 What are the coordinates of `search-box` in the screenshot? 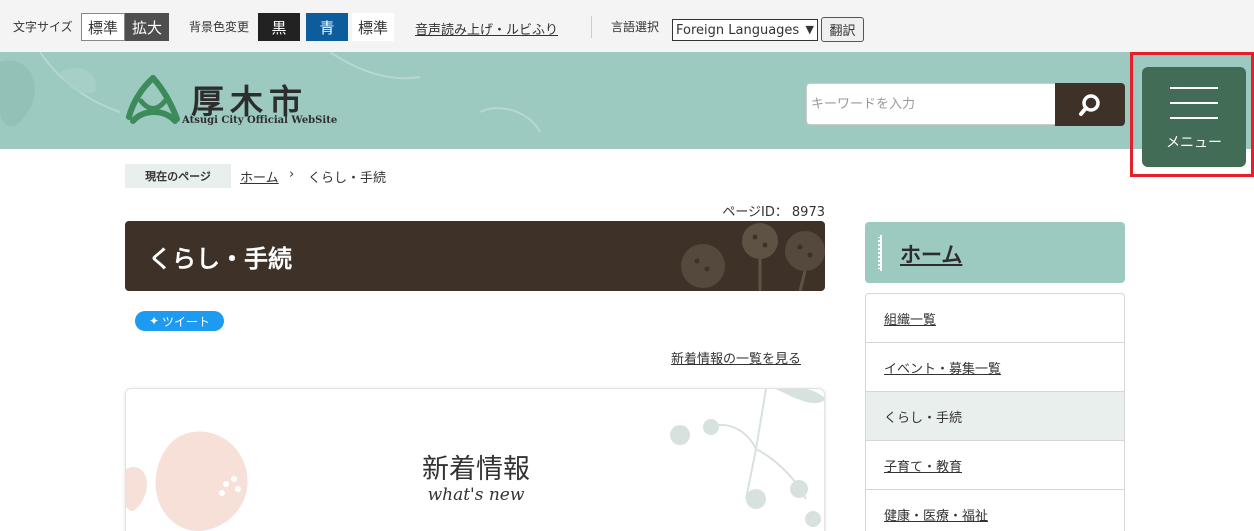 It's located at (930, 104).